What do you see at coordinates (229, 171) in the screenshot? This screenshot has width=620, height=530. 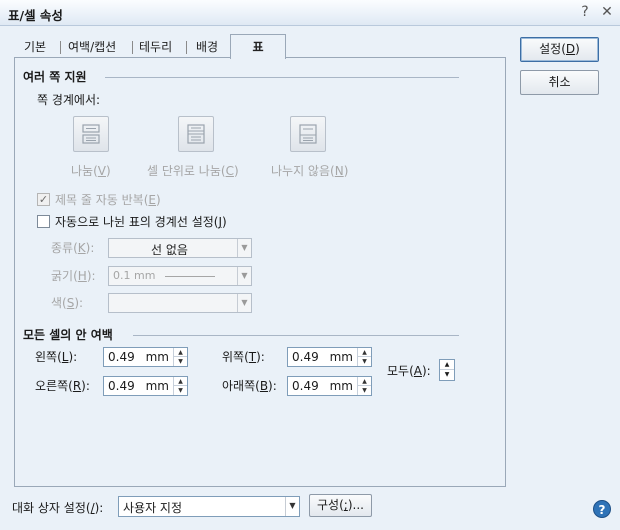 I see `split-by-cell-option-key: C` at bounding box center [229, 171].